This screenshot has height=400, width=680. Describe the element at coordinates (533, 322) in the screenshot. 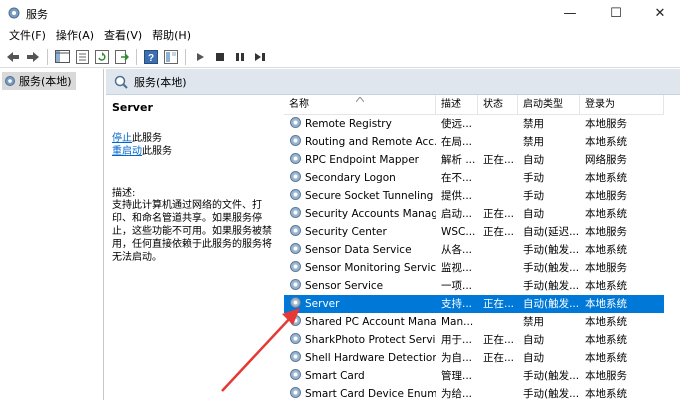

I see `service-startup-cell-text: 禁用` at that location.